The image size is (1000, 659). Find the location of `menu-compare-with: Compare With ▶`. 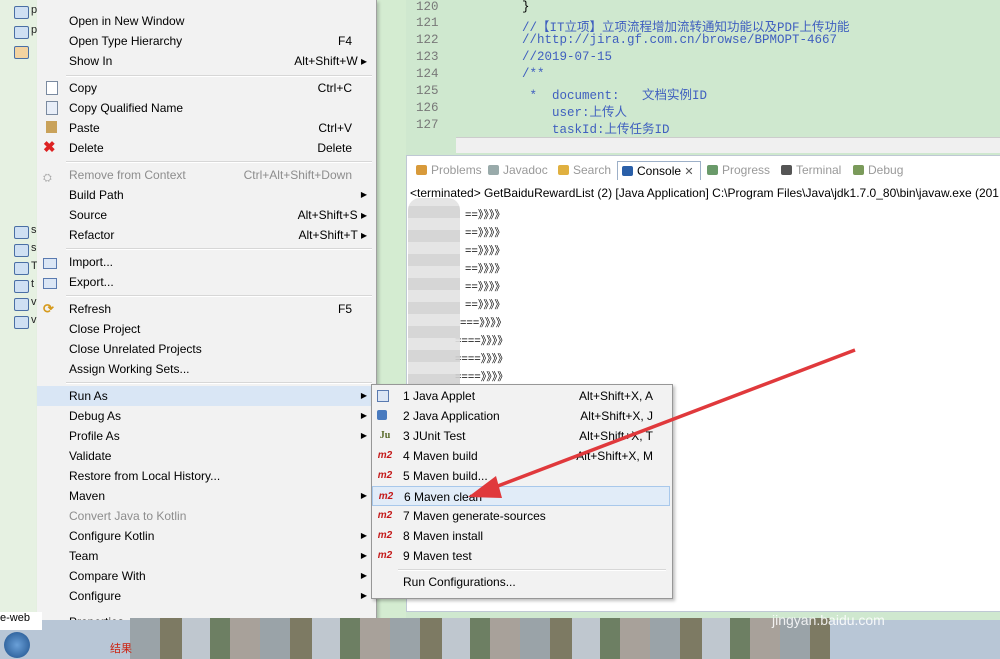

menu-compare-with: Compare With ▶ is located at coordinates (206, 576).